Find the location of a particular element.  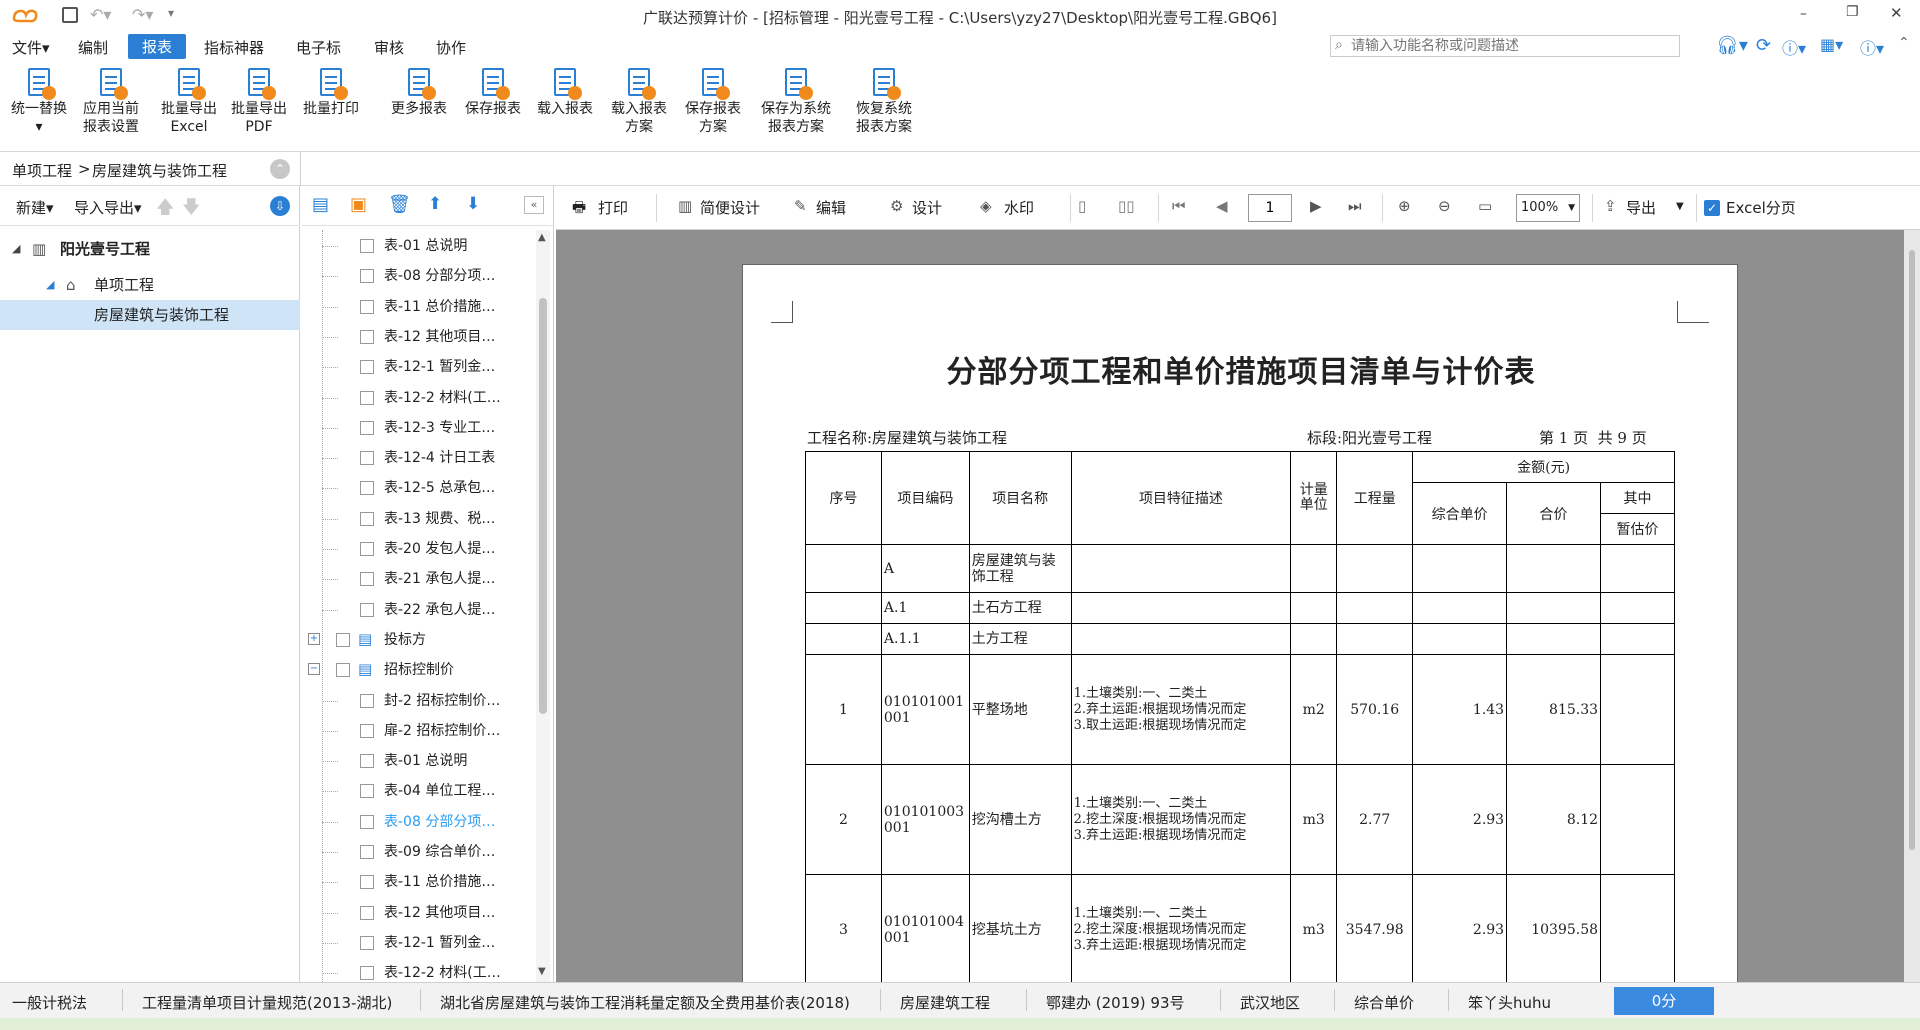

tree-node: 房屋建筑与装饰工程 is located at coordinates (150, 315).